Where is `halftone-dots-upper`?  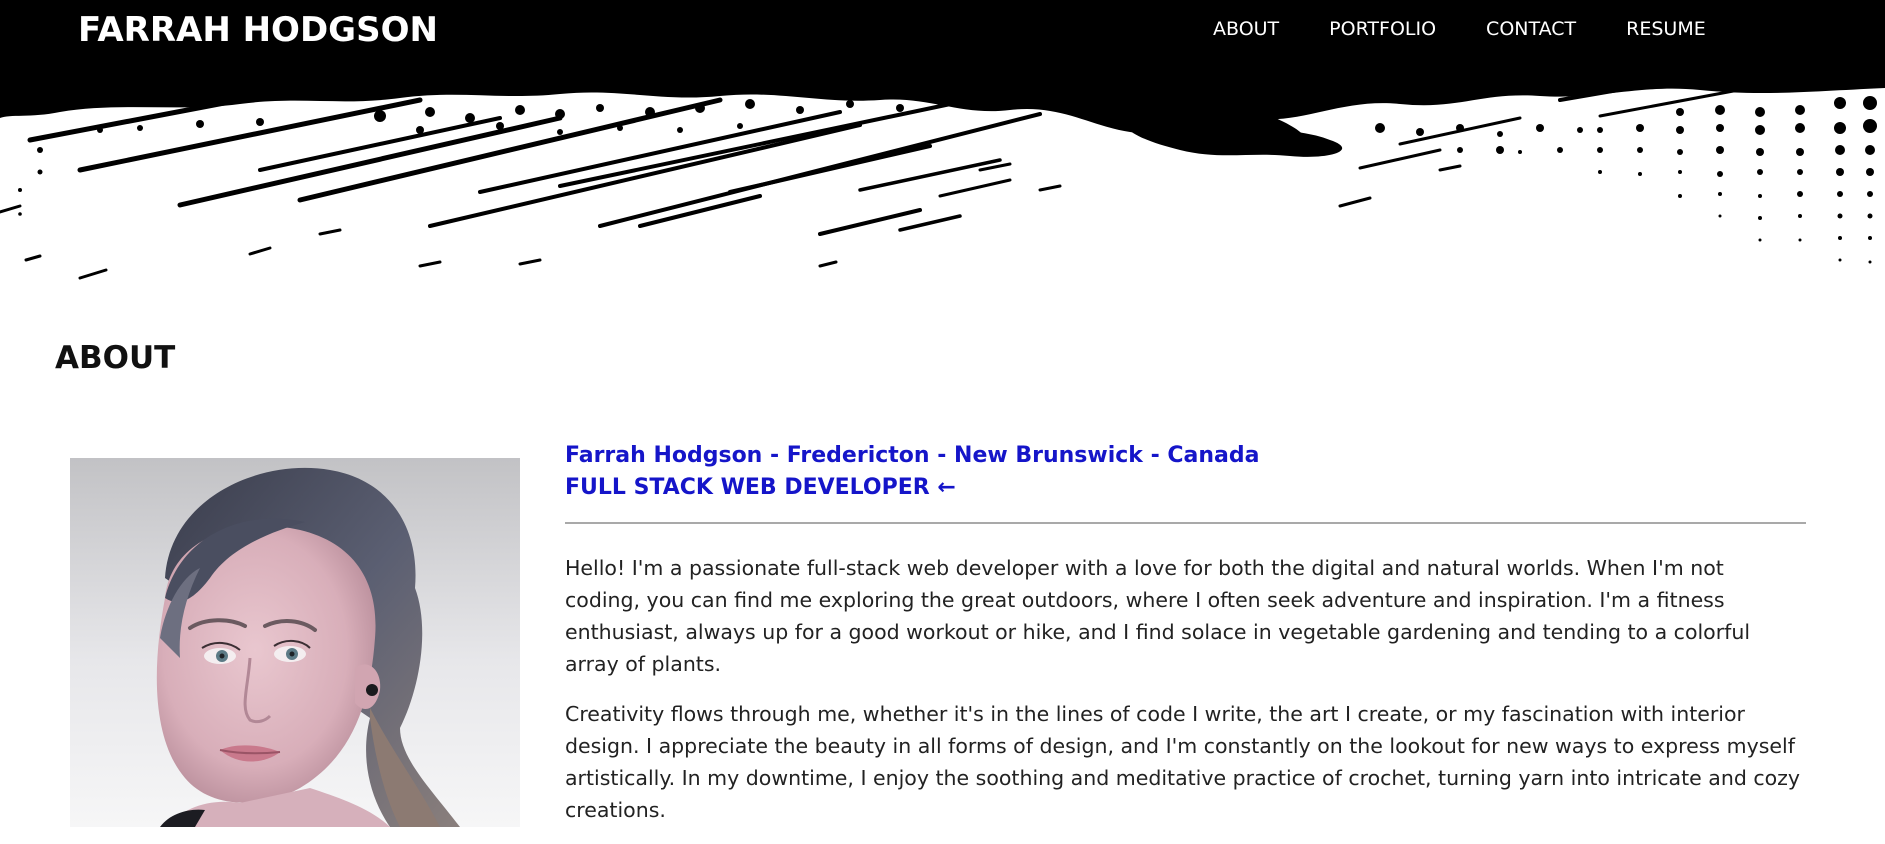 halftone-dots-upper is located at coordinates (800, 157).